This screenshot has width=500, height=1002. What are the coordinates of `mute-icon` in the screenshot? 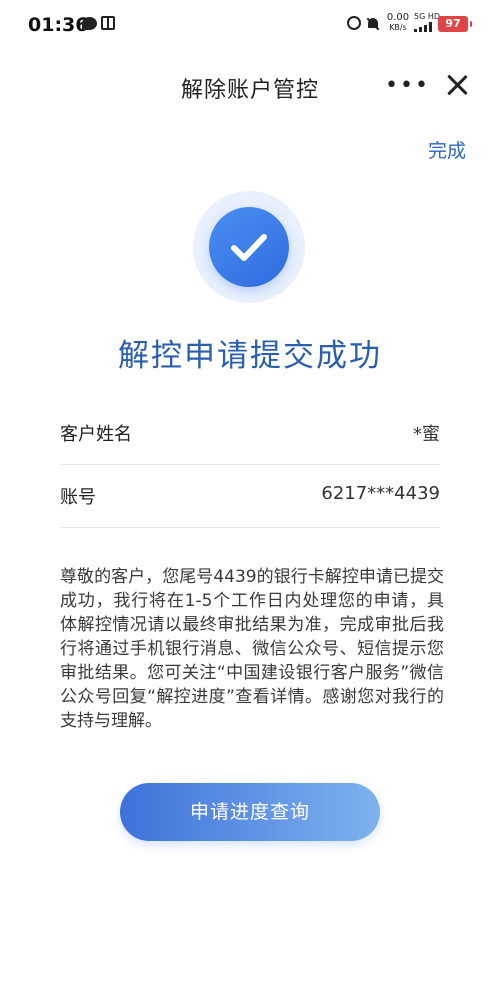 It's located at (373, 23).